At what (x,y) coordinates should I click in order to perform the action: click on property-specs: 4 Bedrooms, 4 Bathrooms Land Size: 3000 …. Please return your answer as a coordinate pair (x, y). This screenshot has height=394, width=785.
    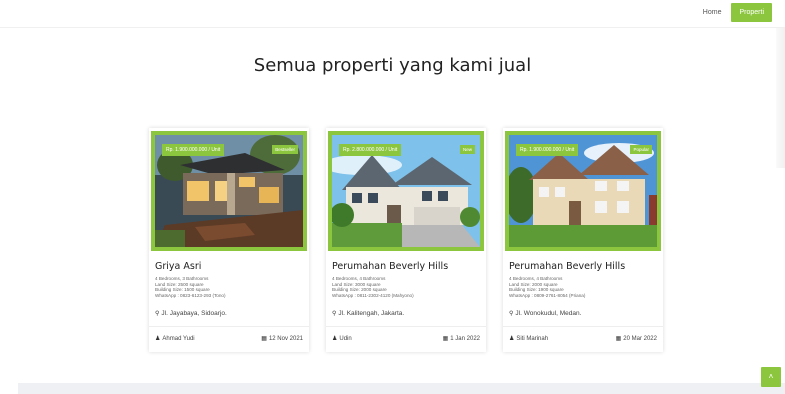
    Looking at the image, I should click on (373, 287).